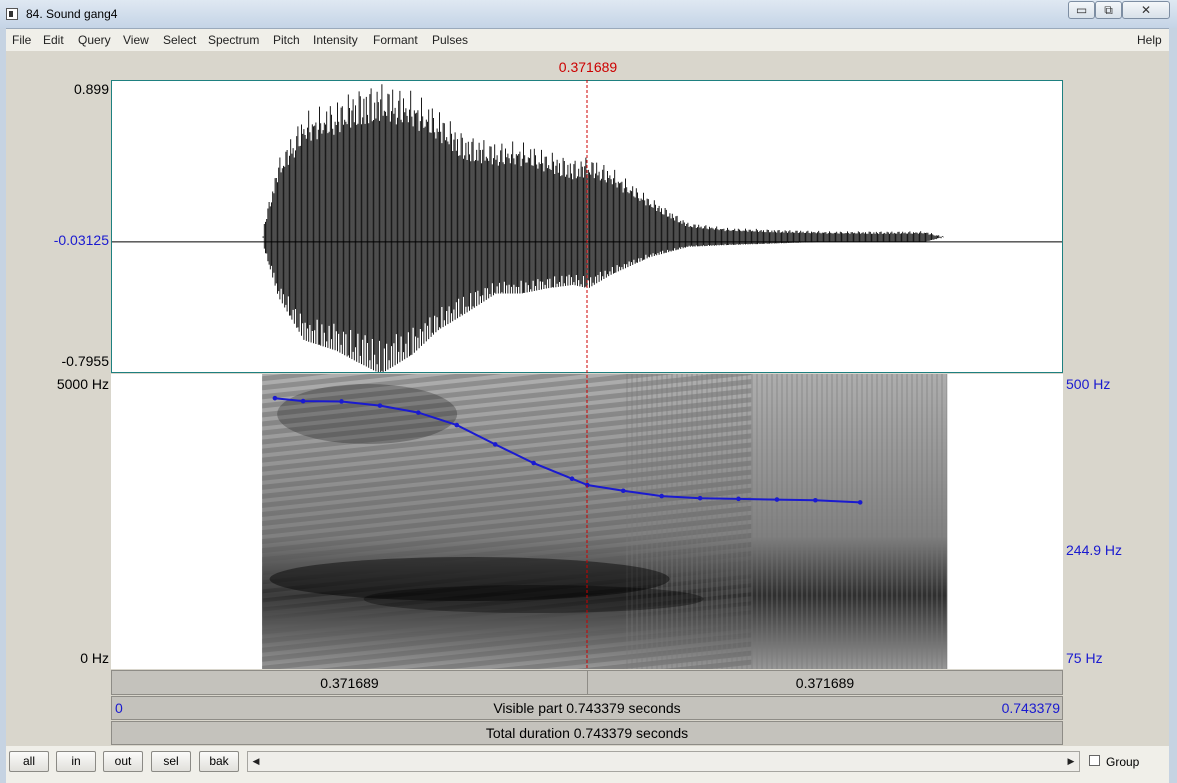  What do you see at coordinates (1123, 762) in the screenshot?
I see `group-label: Group` at bounding box center [1123, 762].